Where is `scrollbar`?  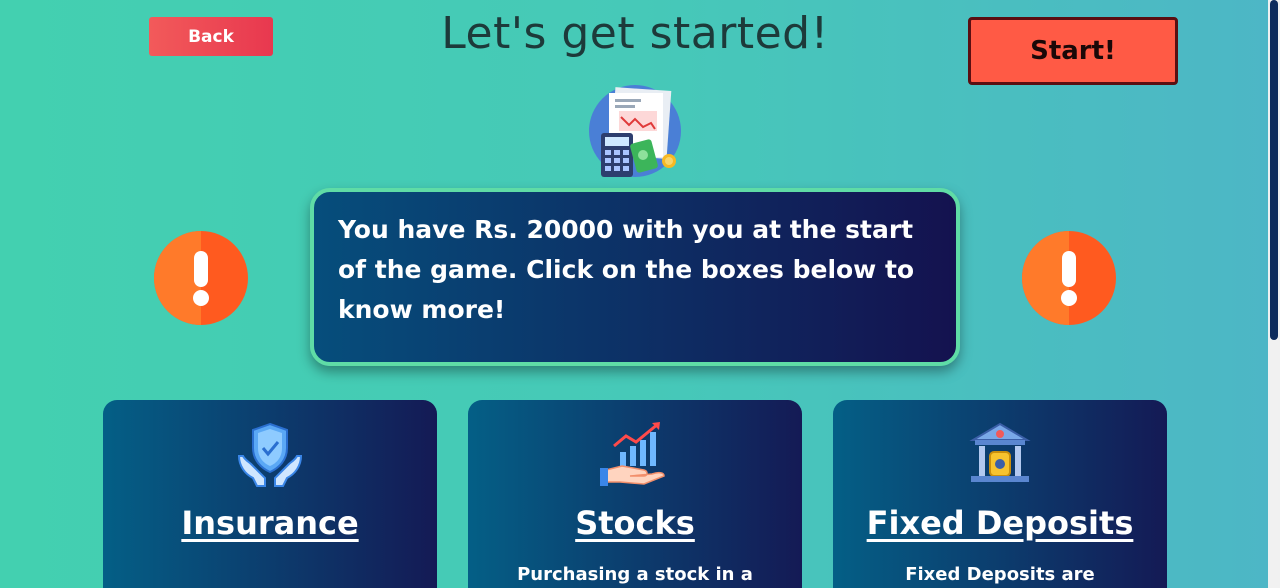 scrollbar is located at coordinates (1274, 294).